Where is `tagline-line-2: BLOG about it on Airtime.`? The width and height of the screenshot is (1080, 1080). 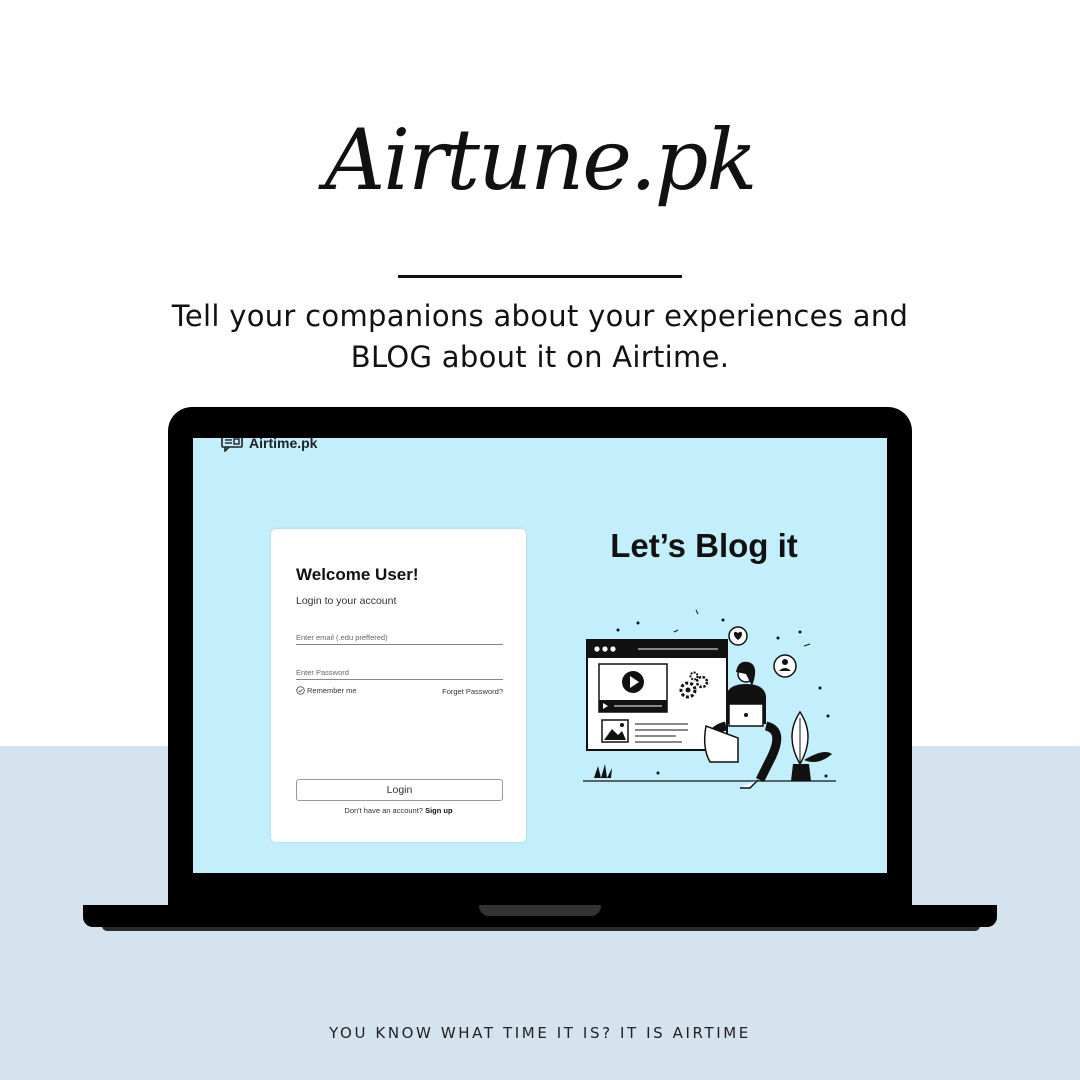
tagline-line-2: BLOG about it on Airtime. is located at coordinates (540, 357).